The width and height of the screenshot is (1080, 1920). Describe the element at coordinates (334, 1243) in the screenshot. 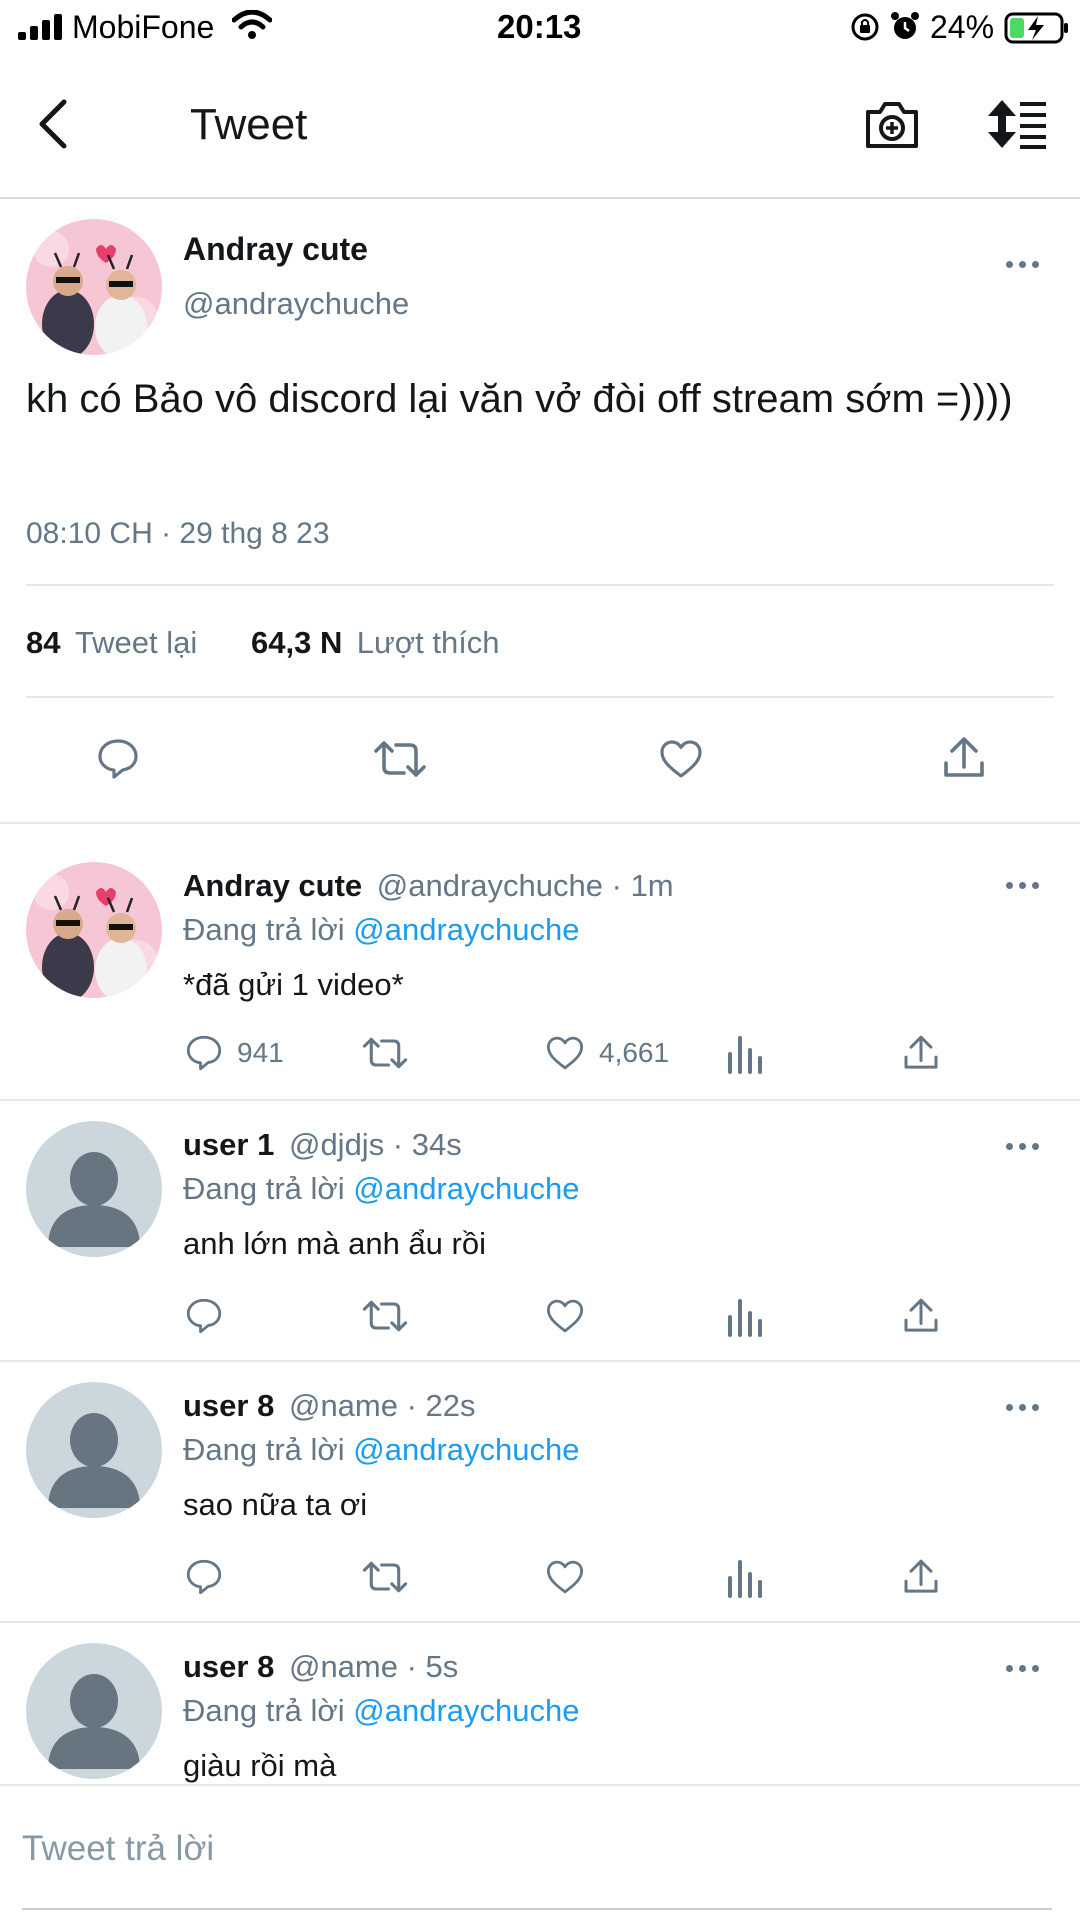

I see `reply-text: anh lớn mà anh ẩu rồi` at that location.